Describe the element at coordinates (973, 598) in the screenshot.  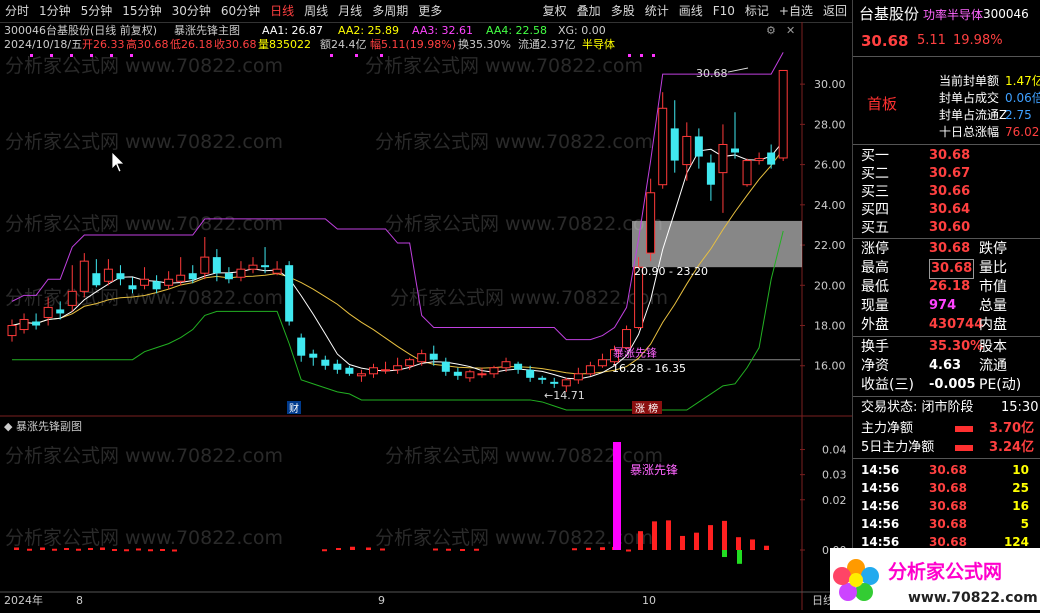
I see `logo-url: www.70822.com` at that location.